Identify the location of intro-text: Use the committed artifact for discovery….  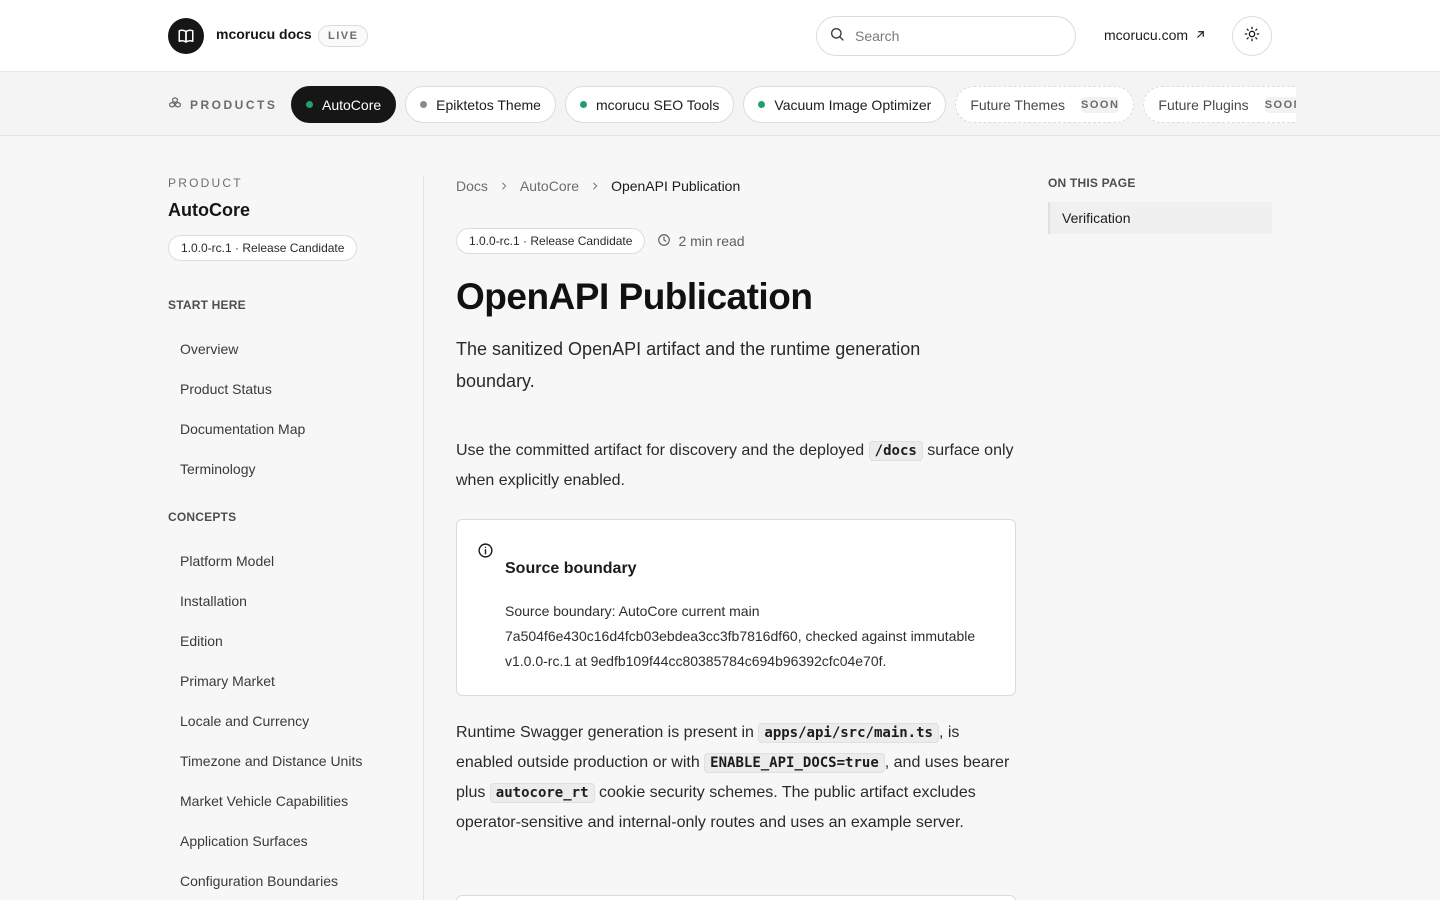
(662, 450).